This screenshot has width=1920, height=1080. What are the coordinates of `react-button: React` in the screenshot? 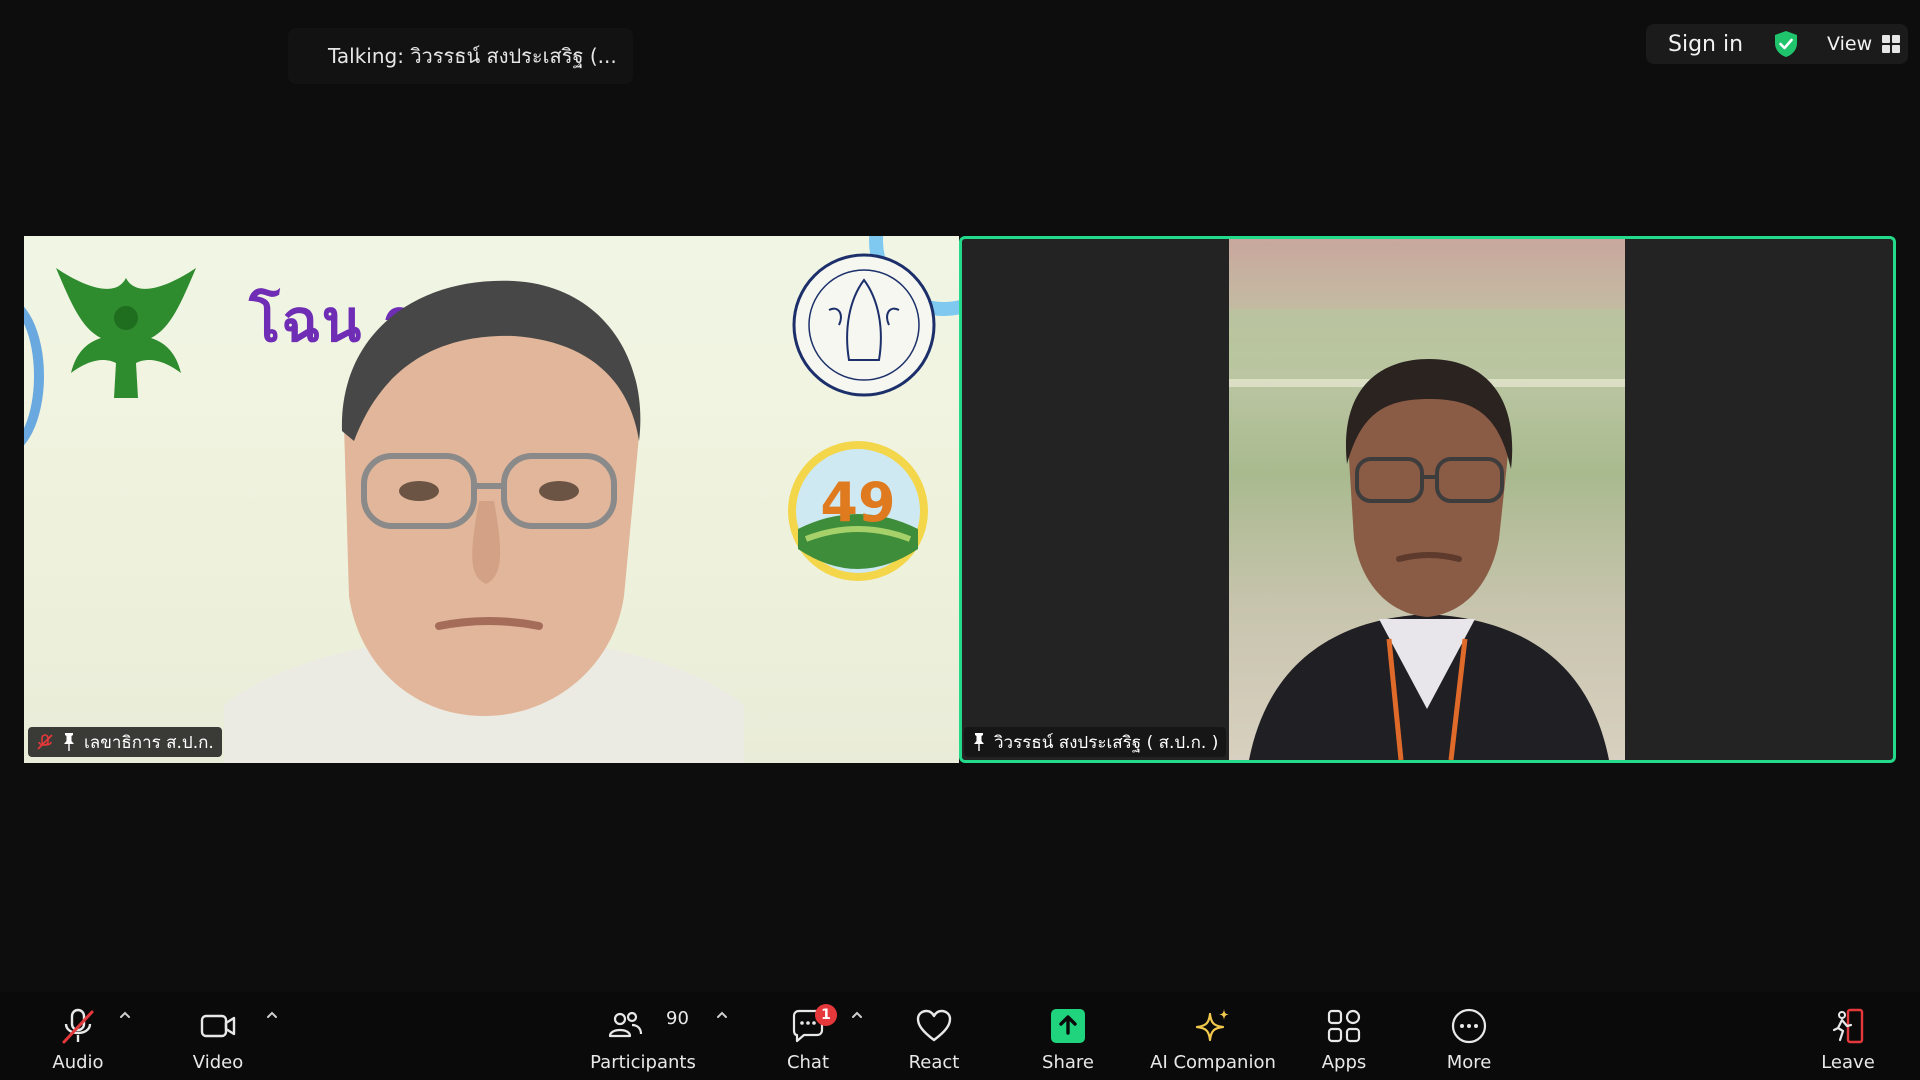 It's located at (934, 1036).